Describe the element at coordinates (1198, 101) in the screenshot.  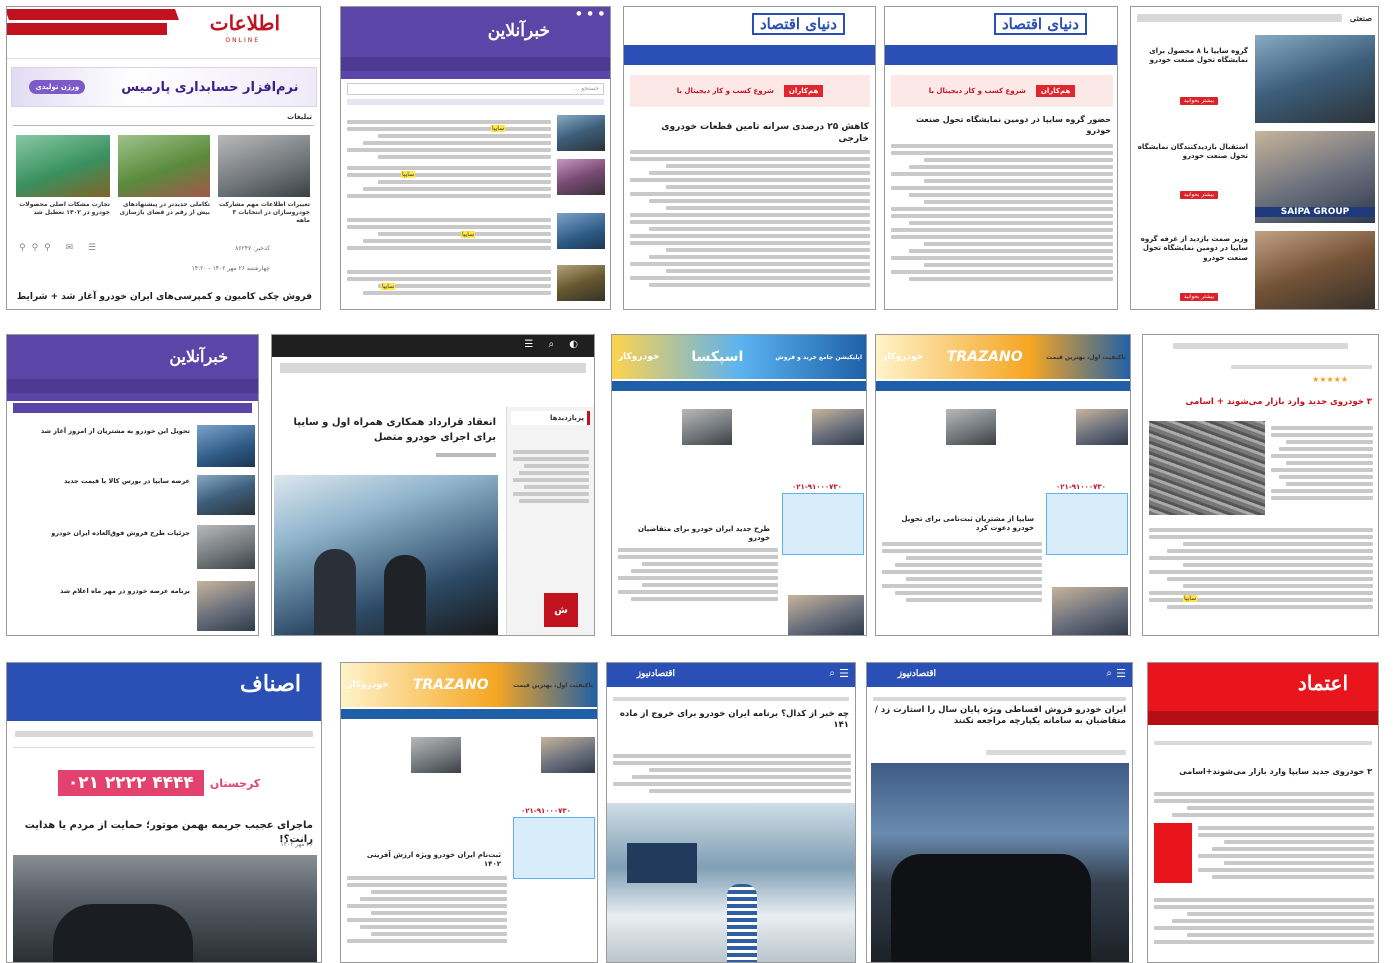
I see `read-more-button-1: بیشتر بخوانید` at that location.